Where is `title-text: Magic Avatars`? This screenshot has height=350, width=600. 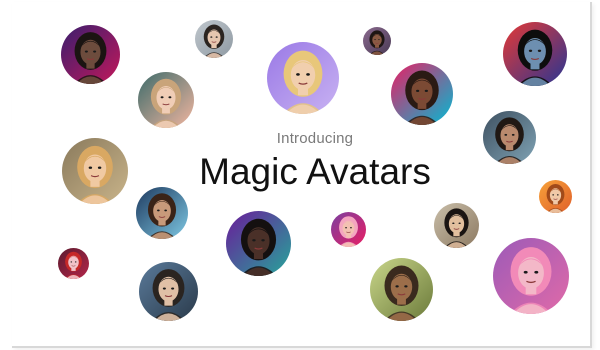 title-text: Magic Avatars is located at coordinates (315, 171).